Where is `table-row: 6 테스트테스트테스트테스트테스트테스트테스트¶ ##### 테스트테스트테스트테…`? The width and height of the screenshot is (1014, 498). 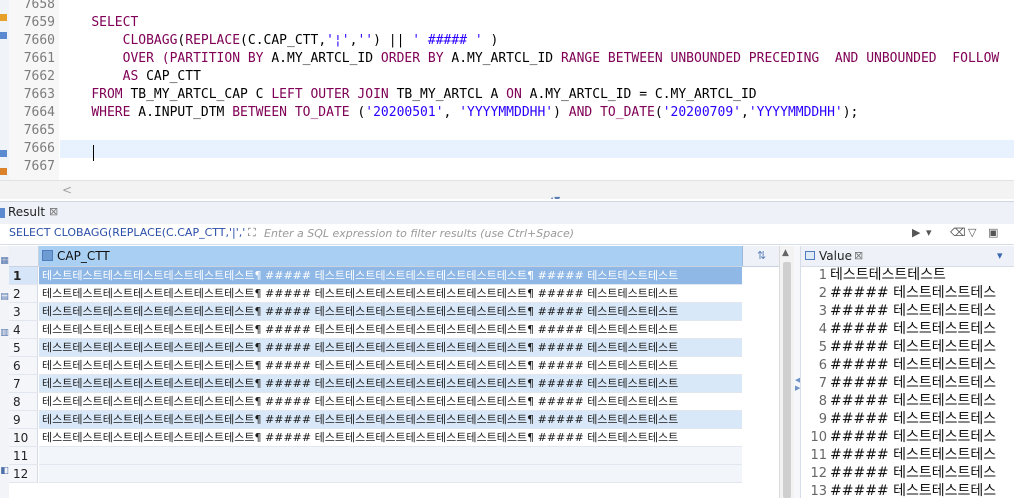
table-row: 6 테스트테스트테스트테스트테스트테스트테스트¶ ##### 테스트테스트테스트테… is located at coordinates (394, 366).